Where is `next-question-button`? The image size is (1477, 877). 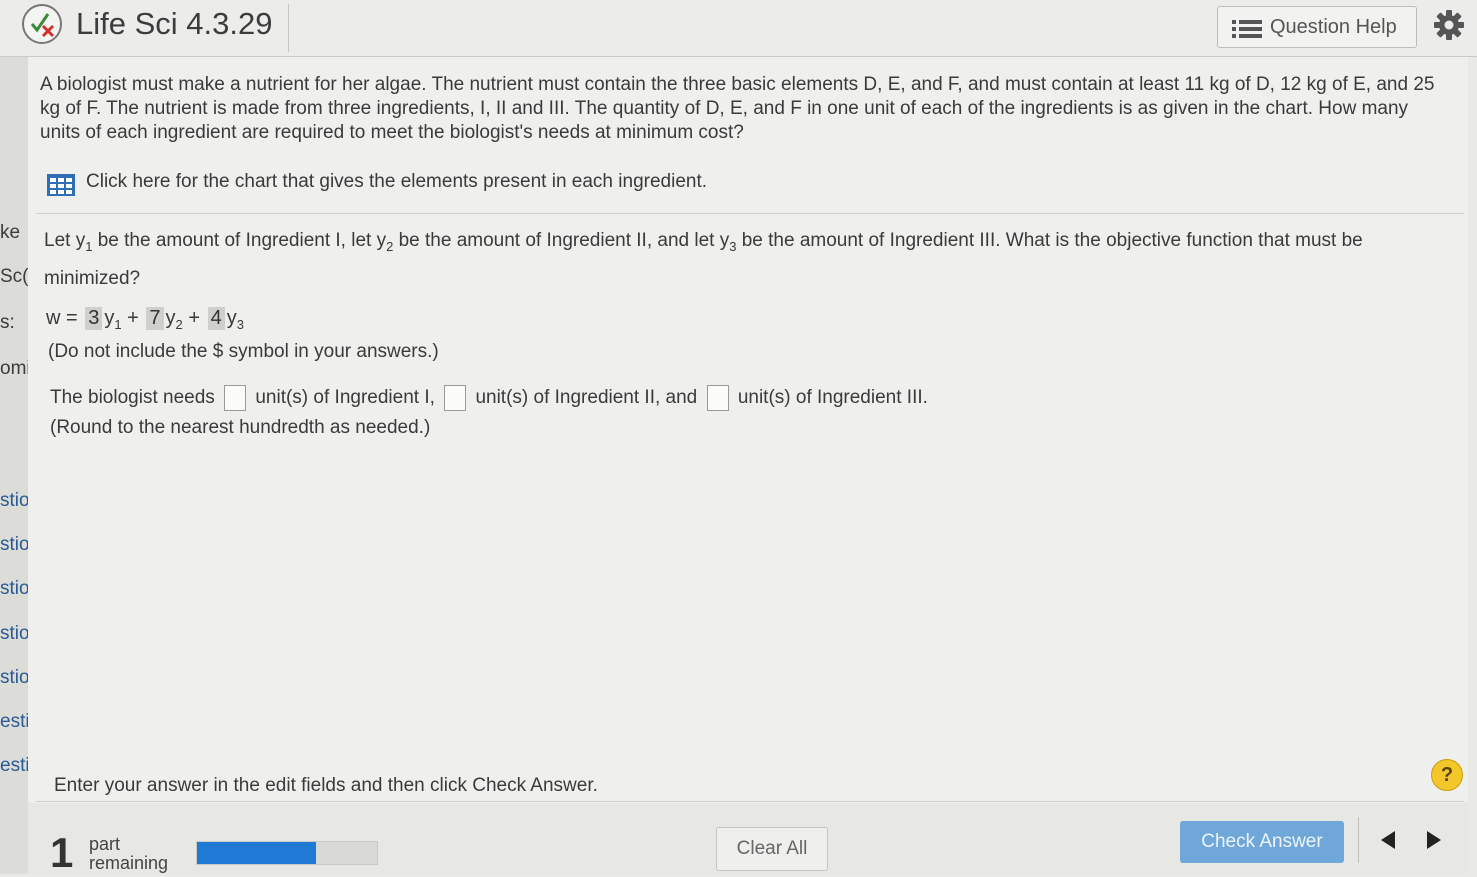 next-question-button is located at coordinates (1433, 840).